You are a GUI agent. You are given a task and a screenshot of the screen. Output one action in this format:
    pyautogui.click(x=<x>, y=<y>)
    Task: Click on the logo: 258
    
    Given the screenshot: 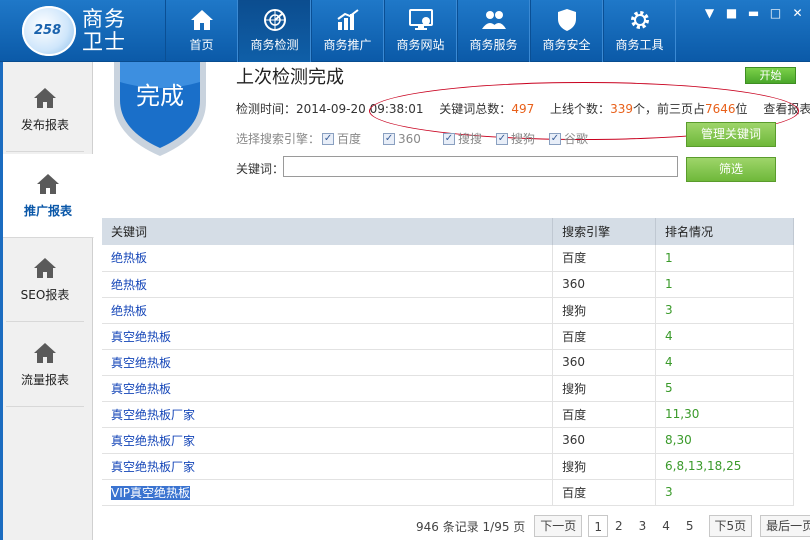 What is the action you would take?
    pyautogui.click(x=49, y=31)
    